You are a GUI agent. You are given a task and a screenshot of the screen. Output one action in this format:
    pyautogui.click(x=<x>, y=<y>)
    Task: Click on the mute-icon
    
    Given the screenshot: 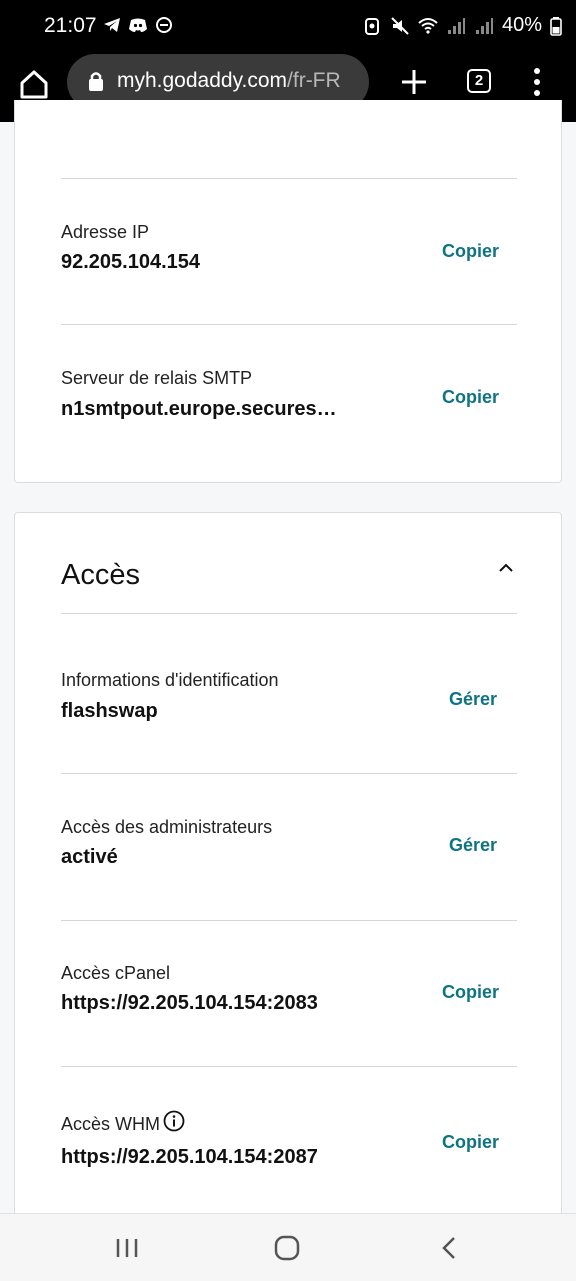 What is the action you would take?
    pyautogui.click(x=400, y=25)
    